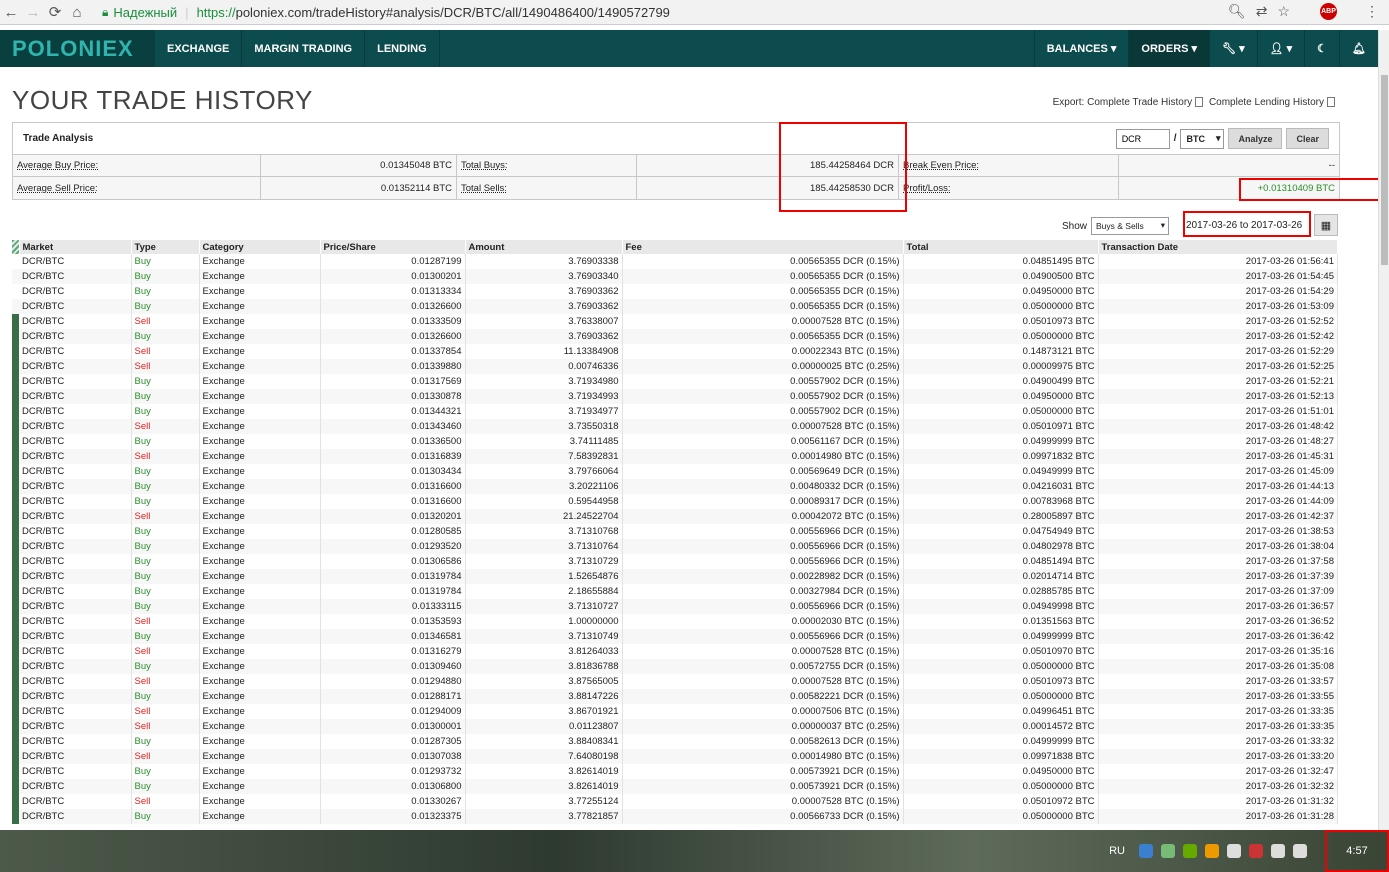 The height and width of the screenshot is (872, 1389). Describe the element at coordinates (16, 247) in the screenshot. I see `header-marker` at that location.